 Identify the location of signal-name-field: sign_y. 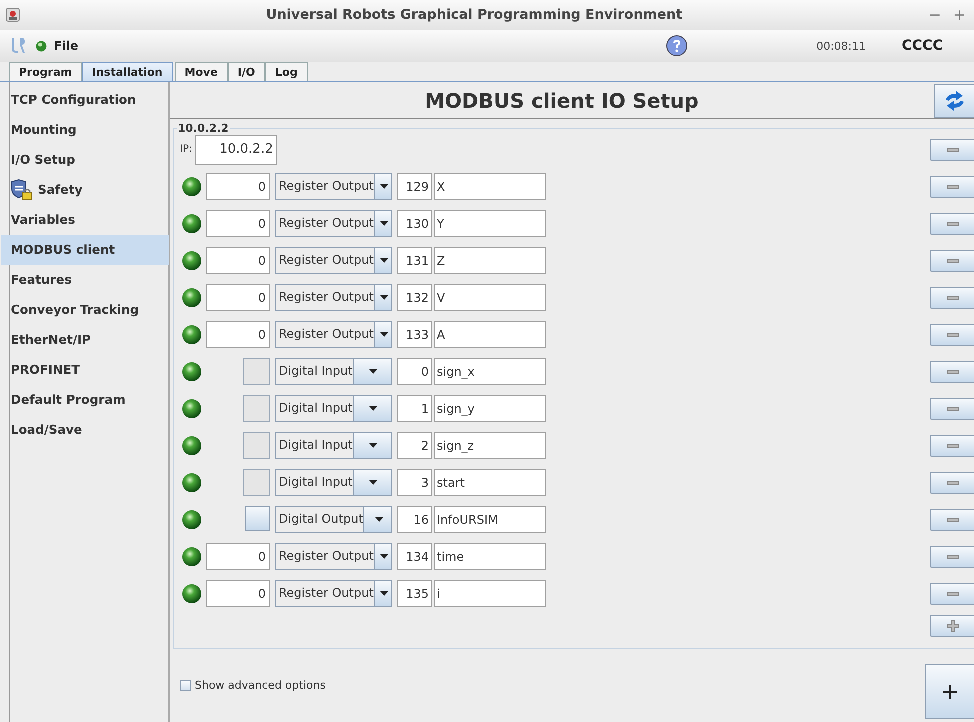
(490, 408).